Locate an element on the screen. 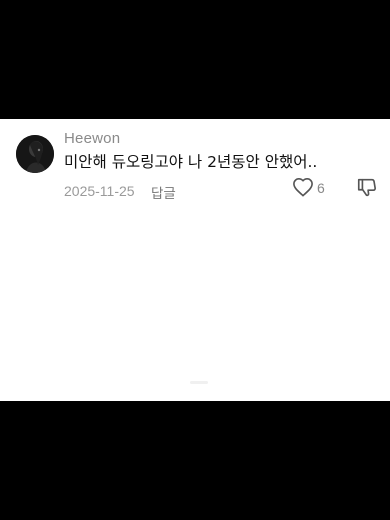 This screenshot has height=520, width=390. heart-outline-icon is located at coordinates (303, 187).